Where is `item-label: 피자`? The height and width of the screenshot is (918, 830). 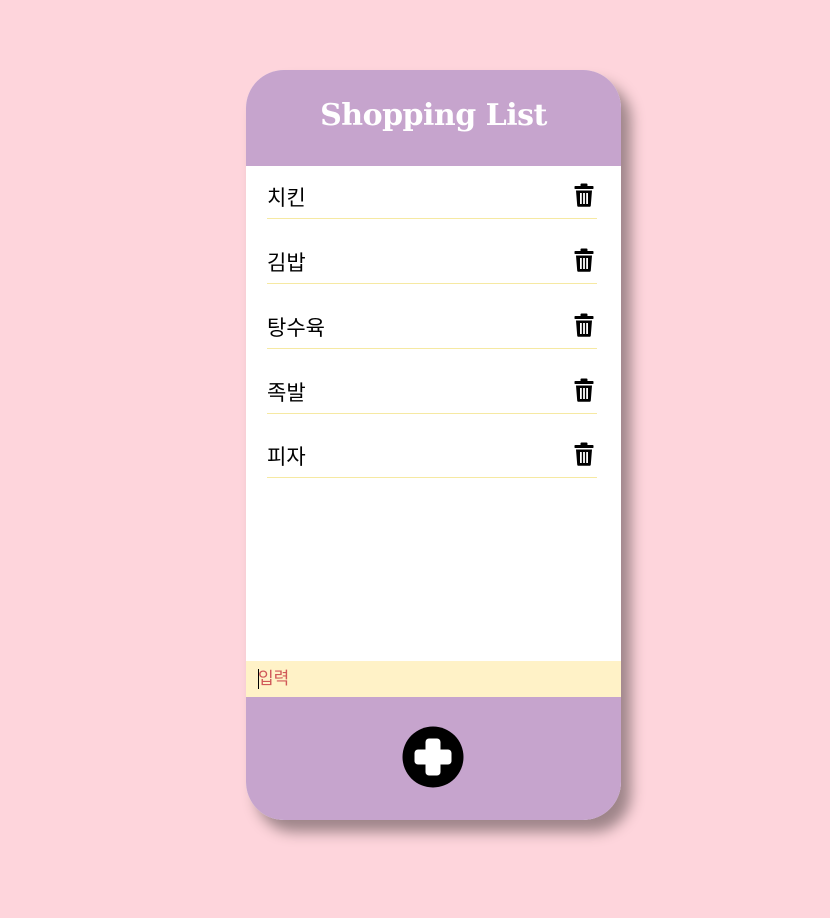 item-label: 피자 is located at coordinates (286, 457).